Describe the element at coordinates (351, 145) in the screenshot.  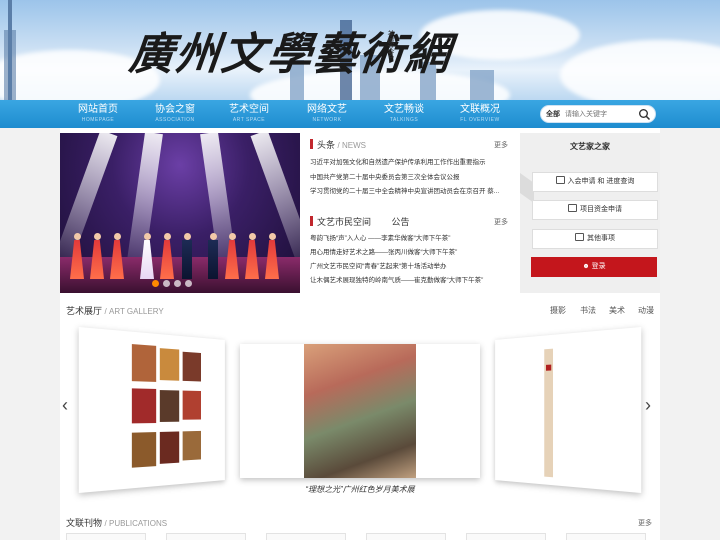
I see `headlines-title-en: / NEWS` at that location.